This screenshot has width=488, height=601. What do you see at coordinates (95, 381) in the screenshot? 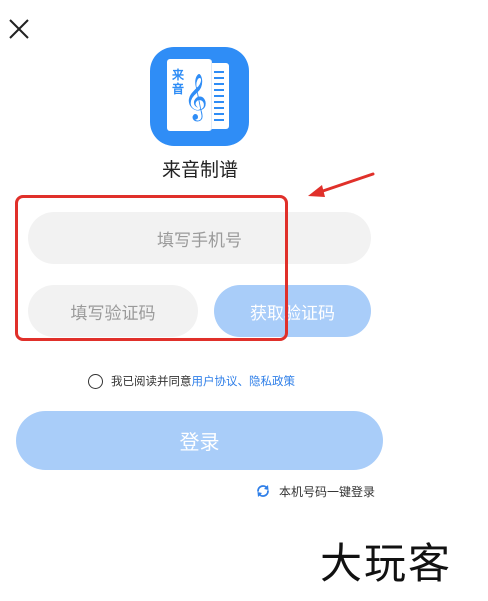
I see `agreement-checkbox` at bounding box center [95, 381].